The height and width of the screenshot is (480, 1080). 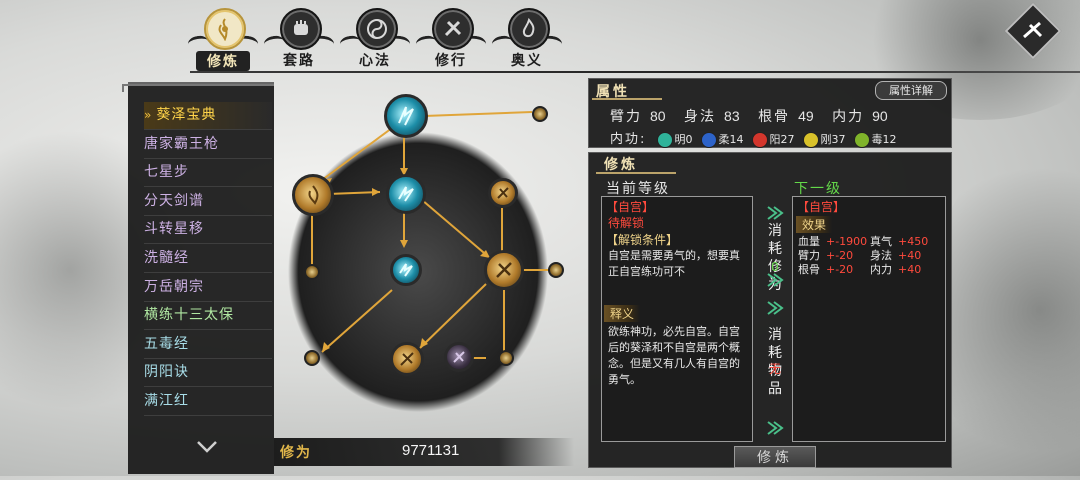 What do you see at coordinates (658, 116) in the screenshot?
I see `stat-value: 80` at bounding box center [658, 116].